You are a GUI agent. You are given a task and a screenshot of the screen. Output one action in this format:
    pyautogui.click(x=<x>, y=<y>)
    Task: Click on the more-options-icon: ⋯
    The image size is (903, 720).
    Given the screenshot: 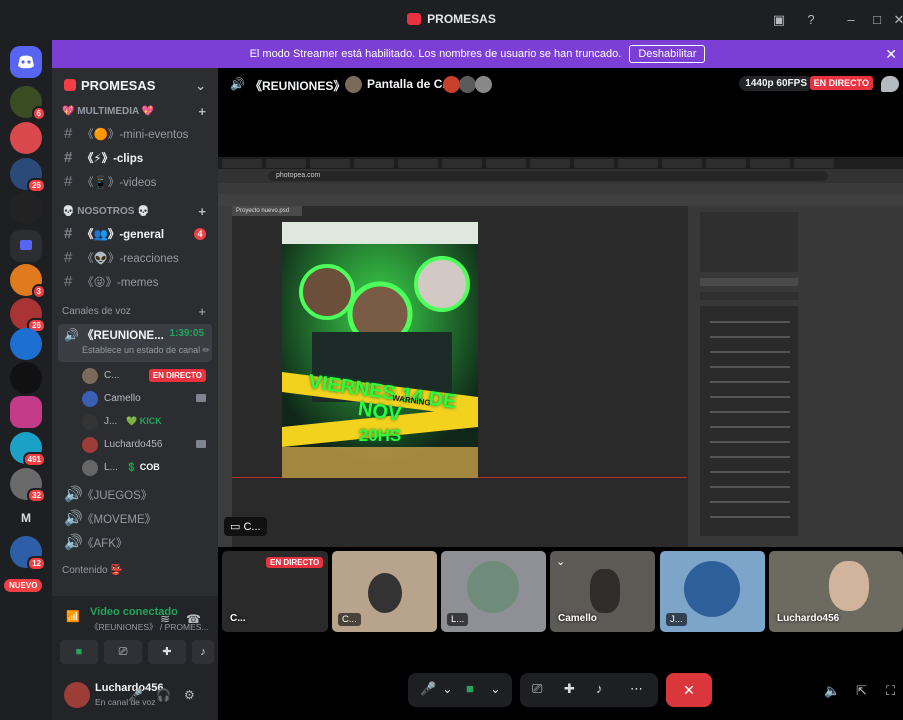 What is the action you would take?
    pyautogui.click(x=636, y=689)
    